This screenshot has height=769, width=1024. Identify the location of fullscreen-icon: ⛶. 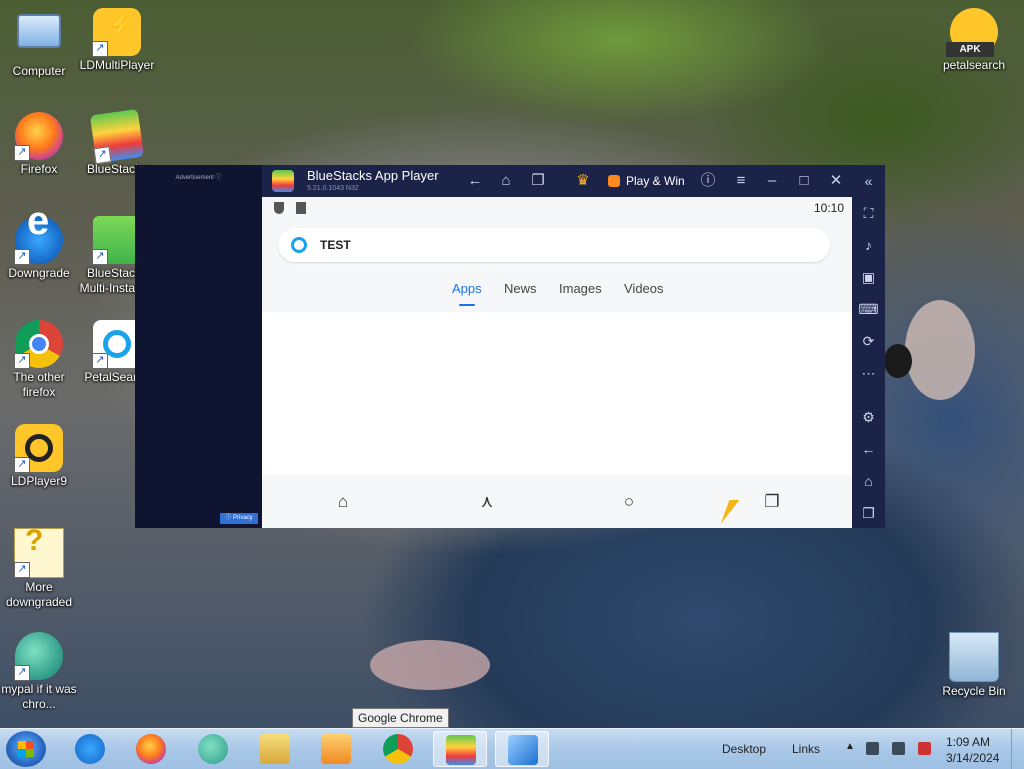
(868, 213).